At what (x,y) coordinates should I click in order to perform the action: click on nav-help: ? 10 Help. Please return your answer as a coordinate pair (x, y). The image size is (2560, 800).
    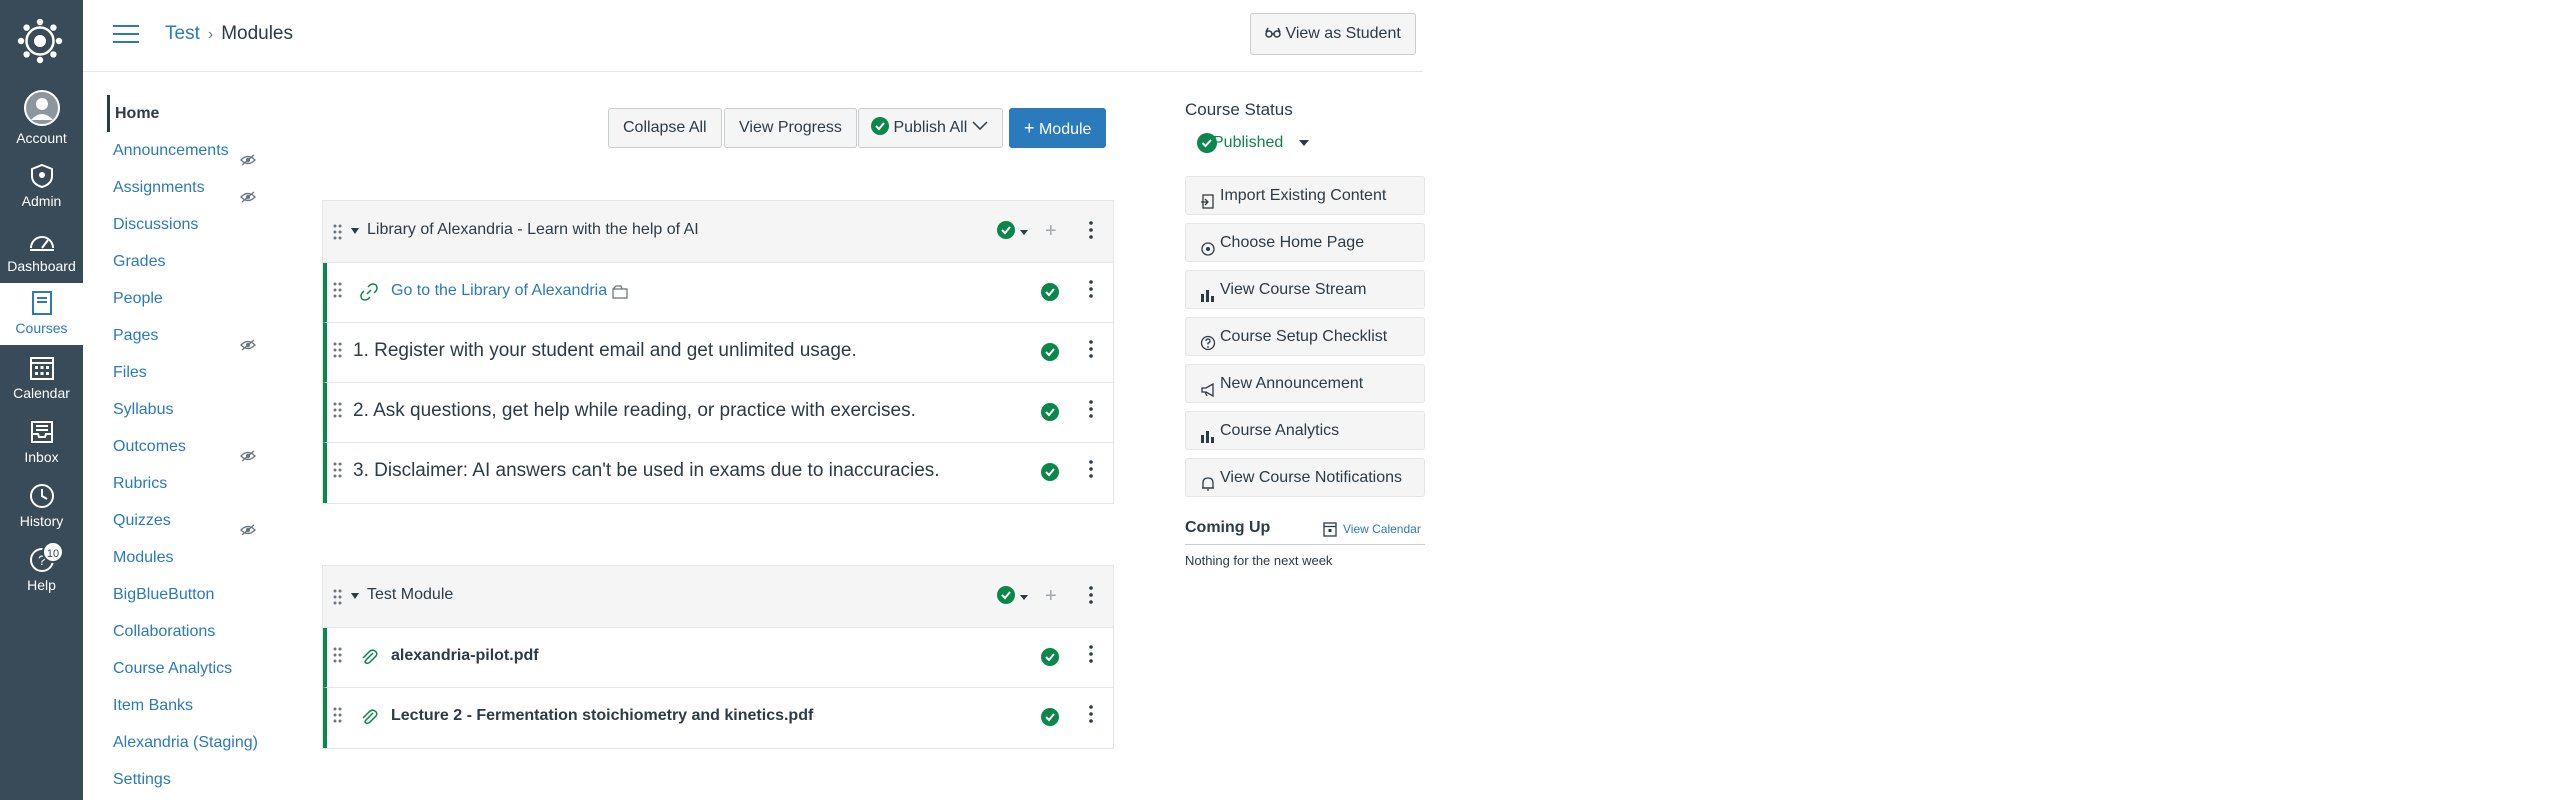
    Looking at the image, I should click on (41, 567).